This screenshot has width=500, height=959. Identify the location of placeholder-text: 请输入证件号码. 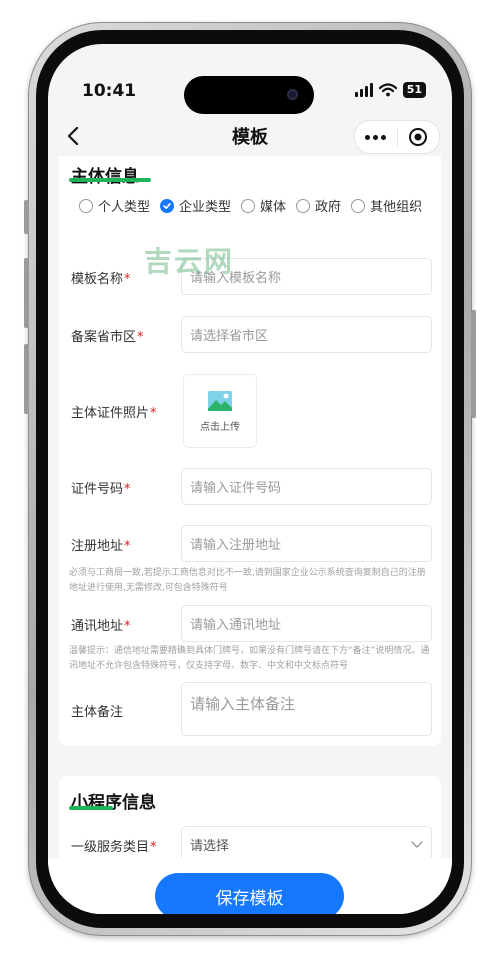
(236, 488).